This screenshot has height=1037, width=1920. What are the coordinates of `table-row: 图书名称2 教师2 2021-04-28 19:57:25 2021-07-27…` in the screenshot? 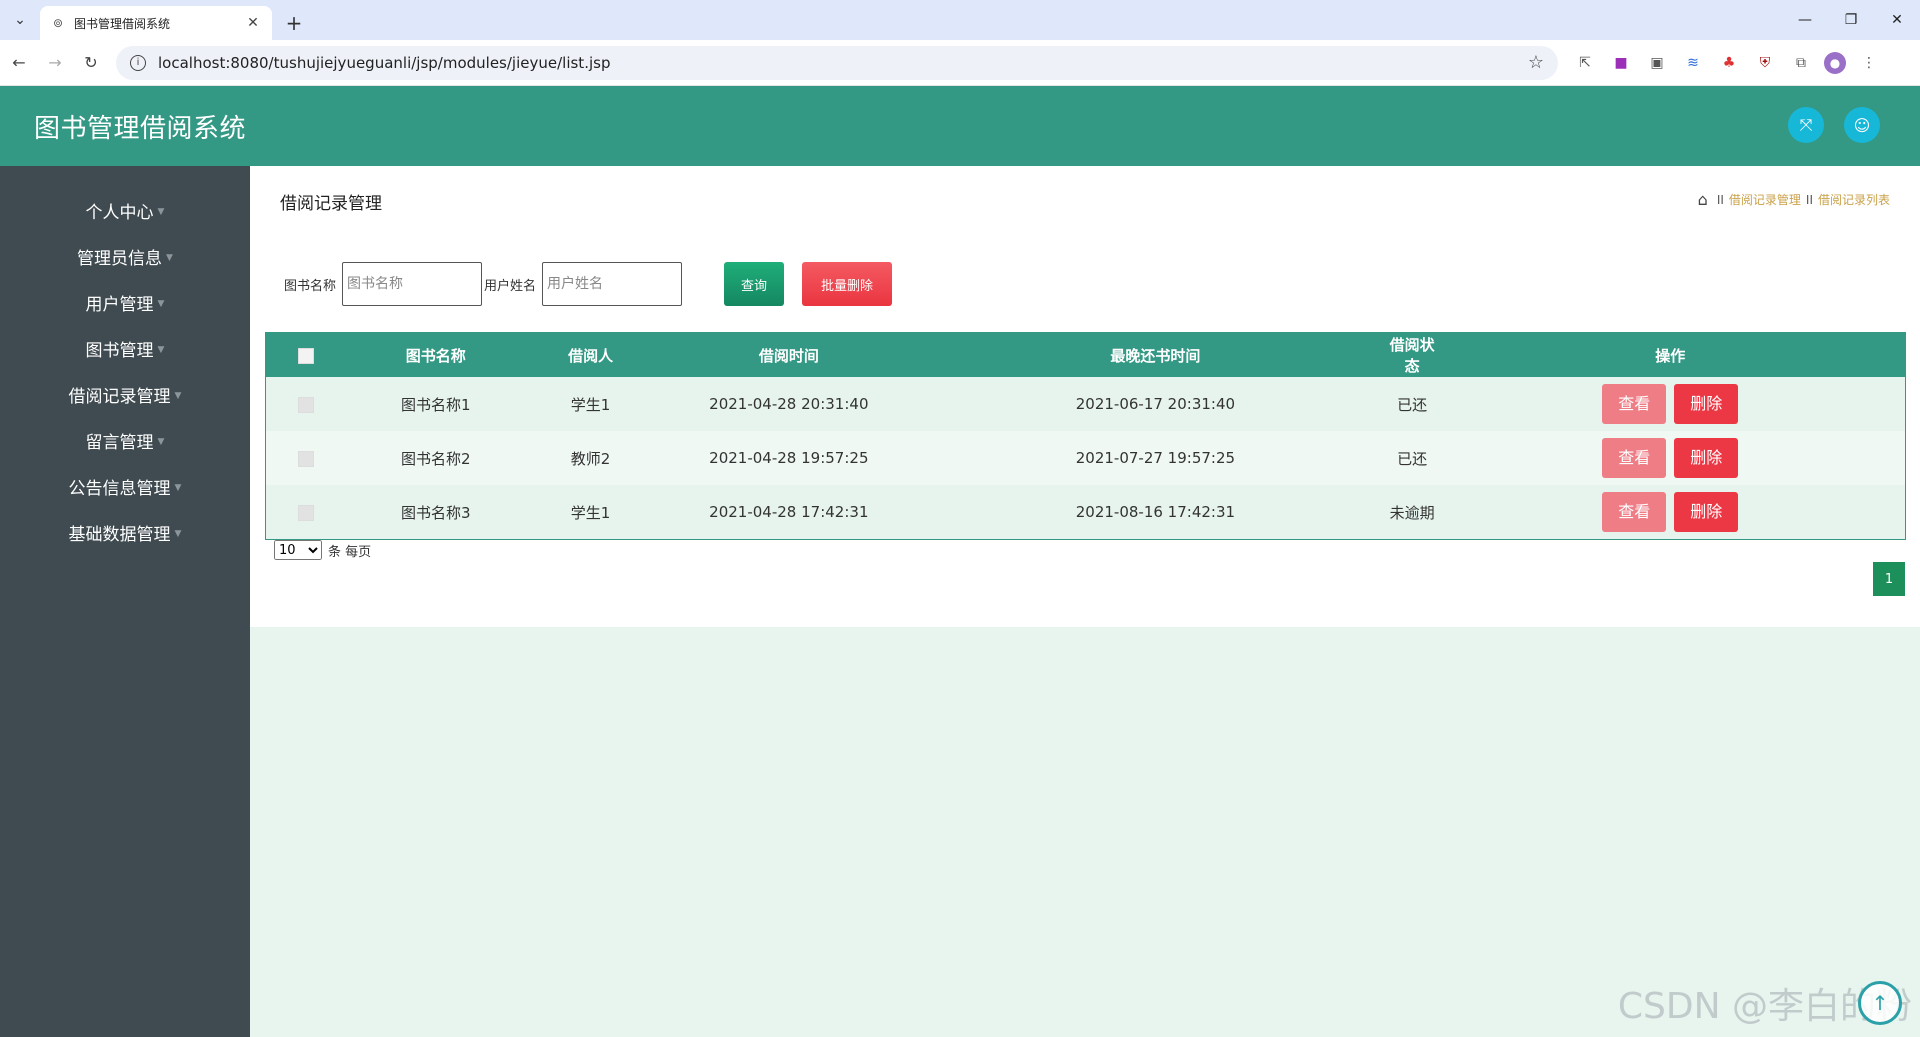 It's located at (1085, 458).